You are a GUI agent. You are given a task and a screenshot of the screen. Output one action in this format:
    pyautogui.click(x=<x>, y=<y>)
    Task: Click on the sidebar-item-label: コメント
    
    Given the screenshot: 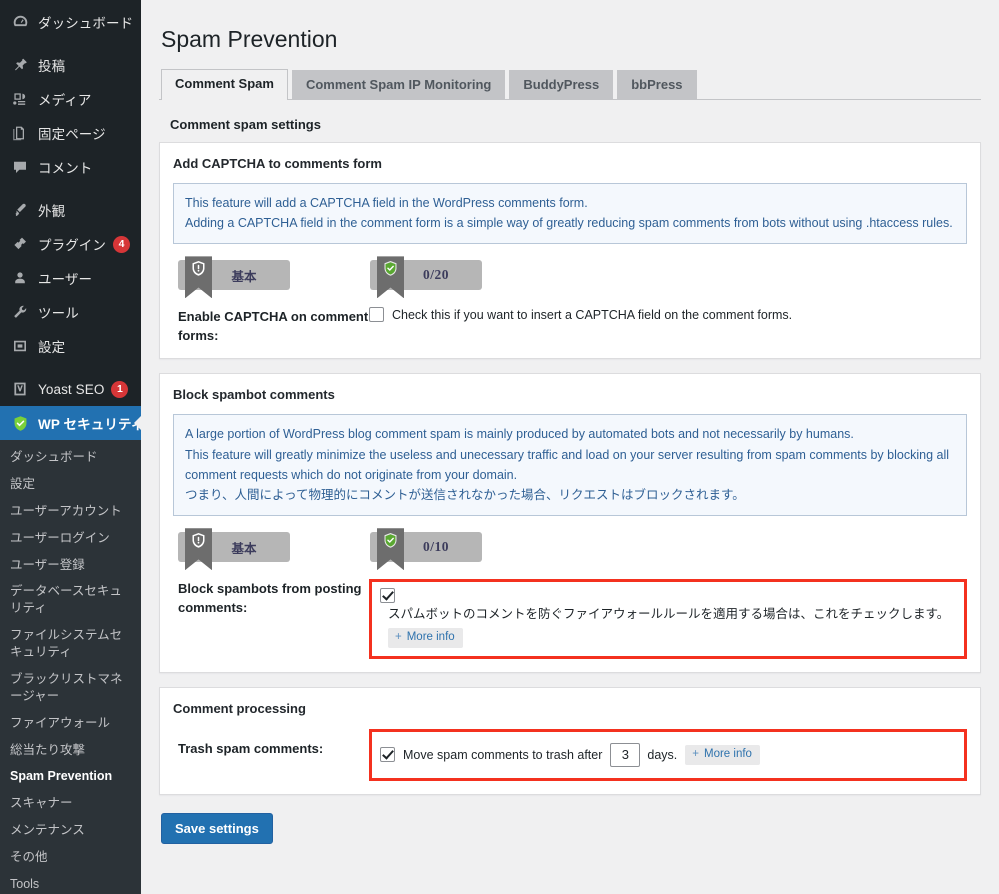 What is the action you would take?
    pyautogui.click(x=65, y=168)
    